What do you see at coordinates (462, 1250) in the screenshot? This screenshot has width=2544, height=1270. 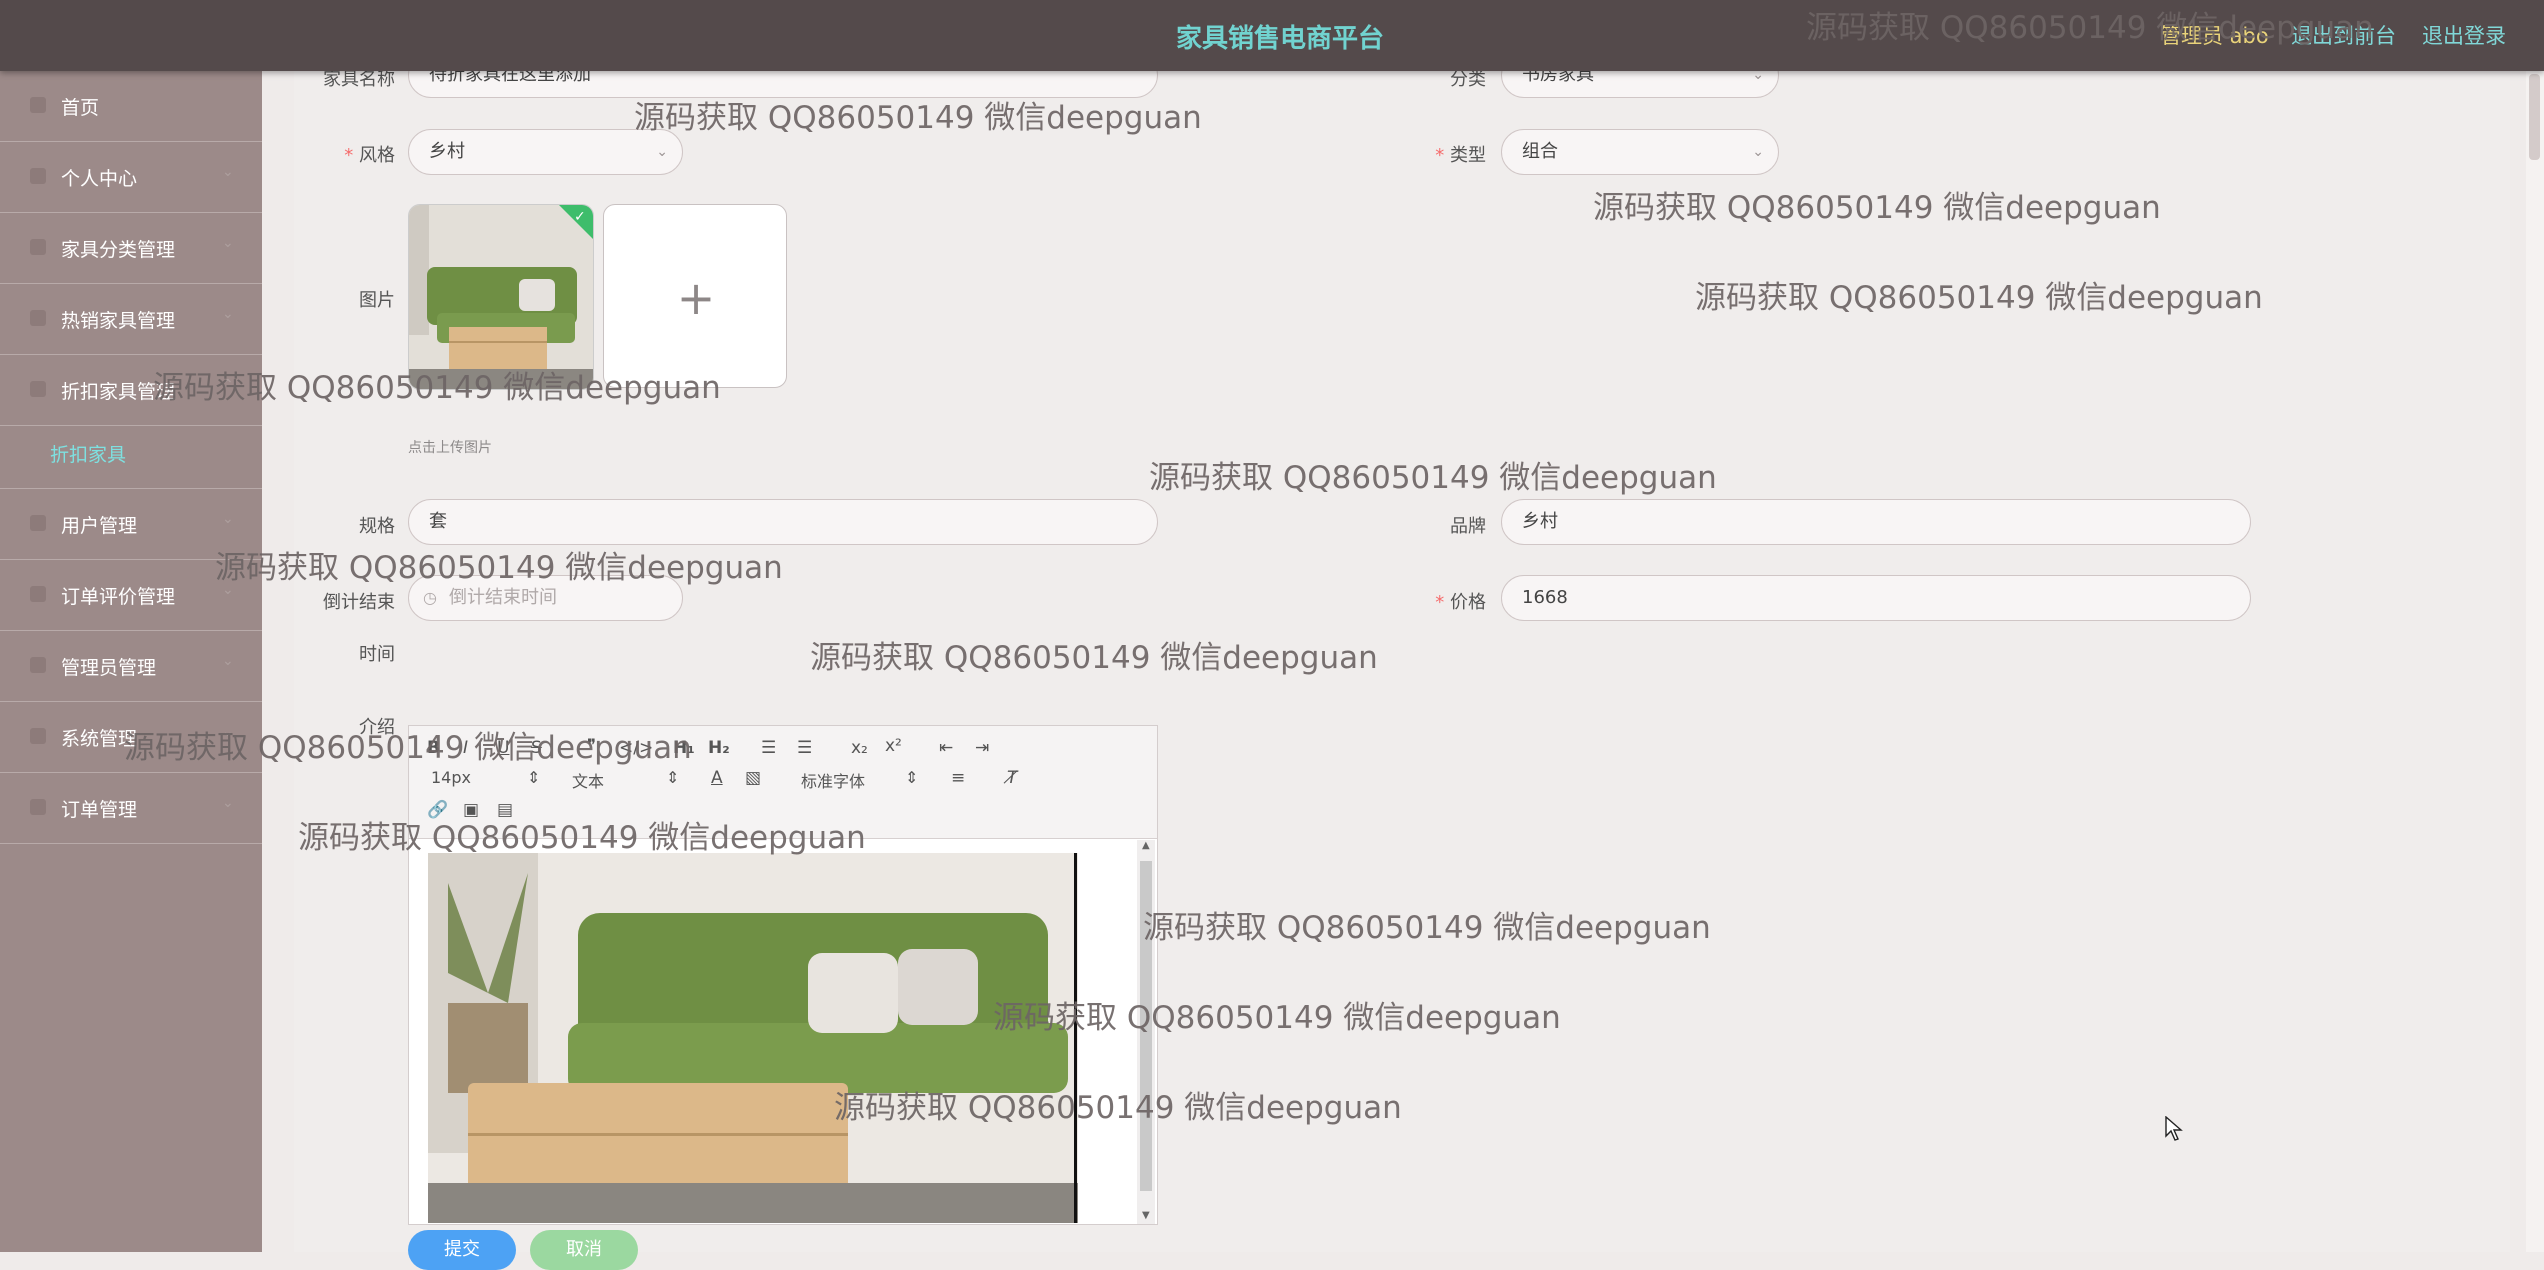 I see `submit-button: 提交` at bounding box center [462, 1250].